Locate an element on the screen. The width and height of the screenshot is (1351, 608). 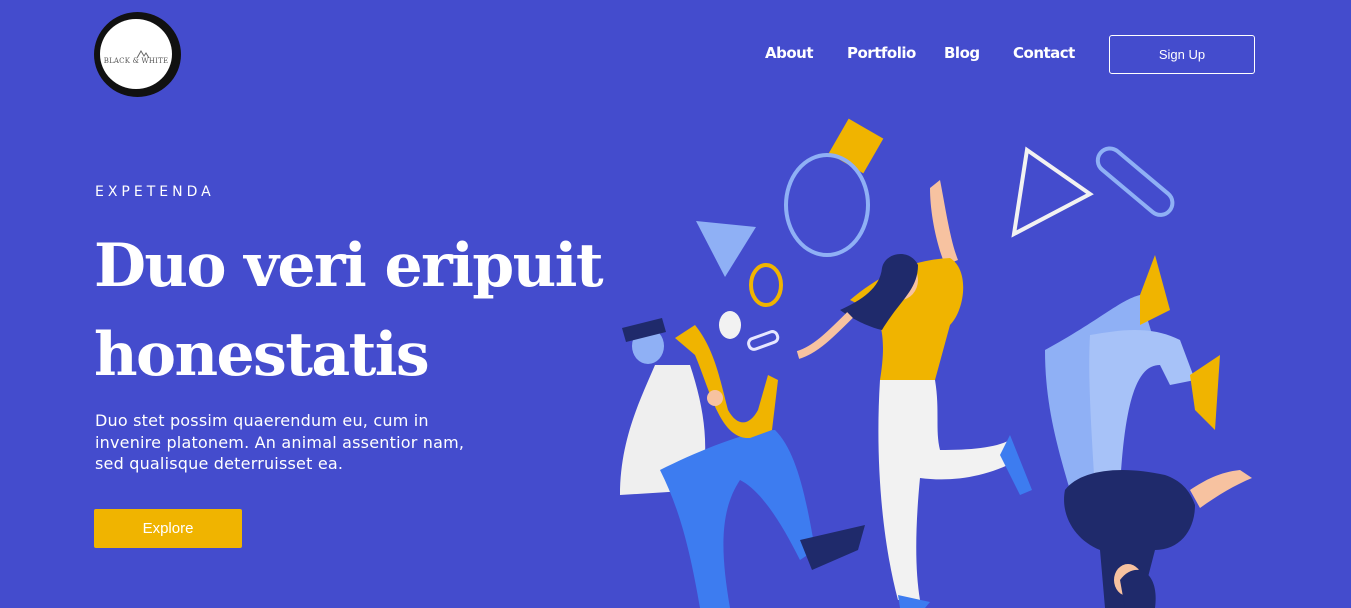
sign-up-button: Sign Up is located at coordinates (1182, 54).